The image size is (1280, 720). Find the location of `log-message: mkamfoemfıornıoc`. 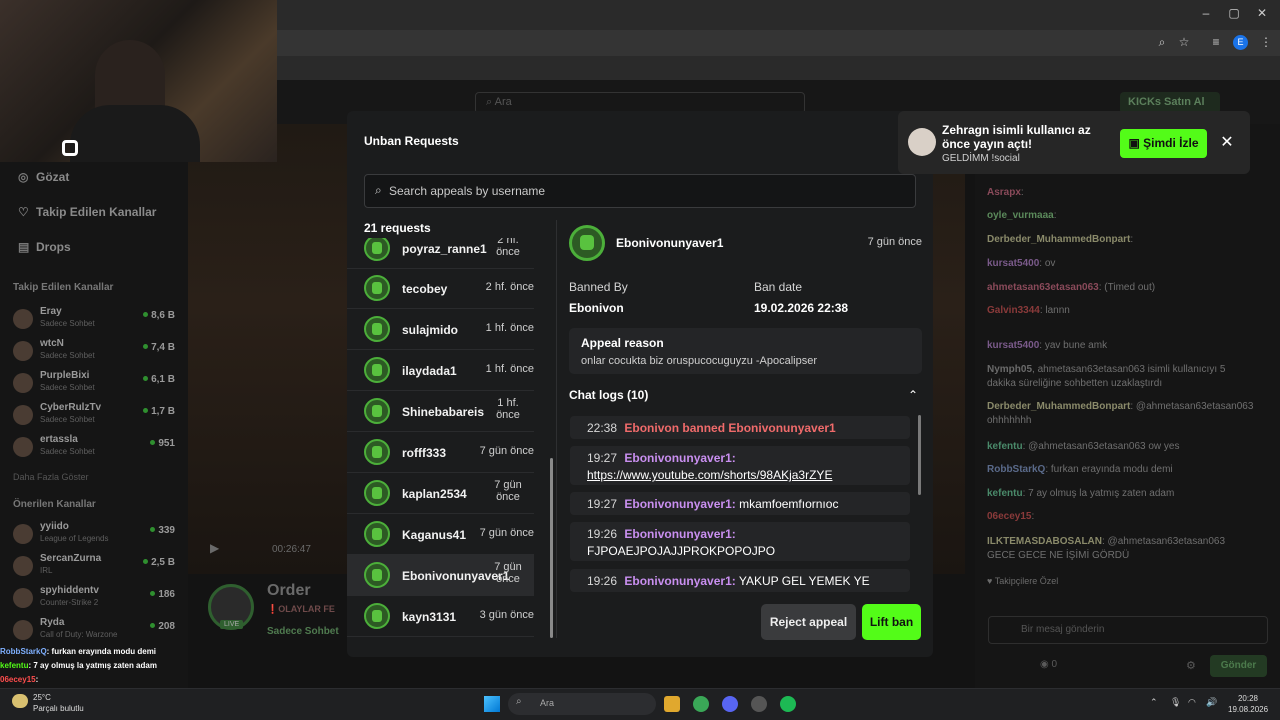

log-message: mkamfoemfıornıoc is located at coordinates (789, 504).